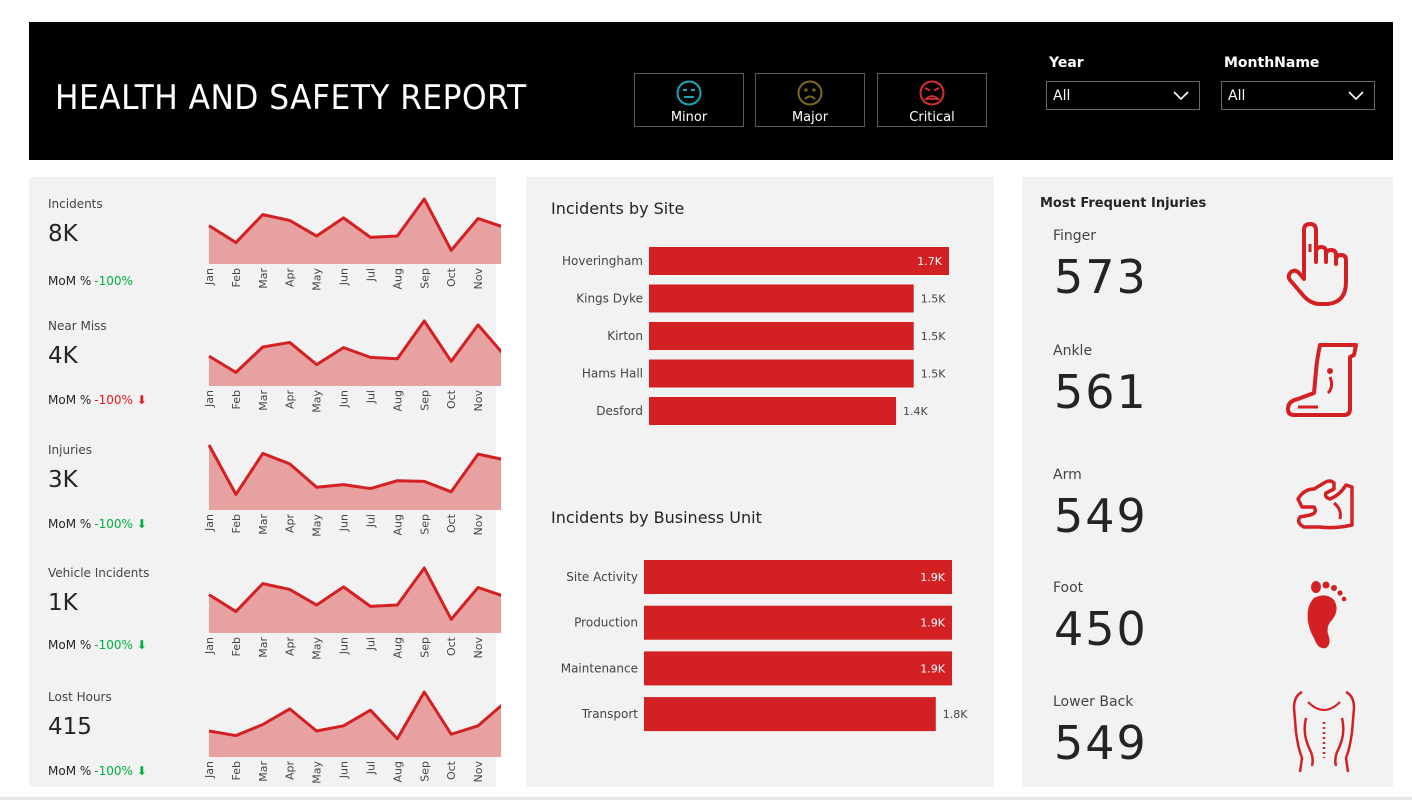 This screenshot has height=800, width=1412. What do you see at coordinates (1207, 523) in the screenshot?
I see `injury-arm: Arm 549` at bounding box center [1207, 523].